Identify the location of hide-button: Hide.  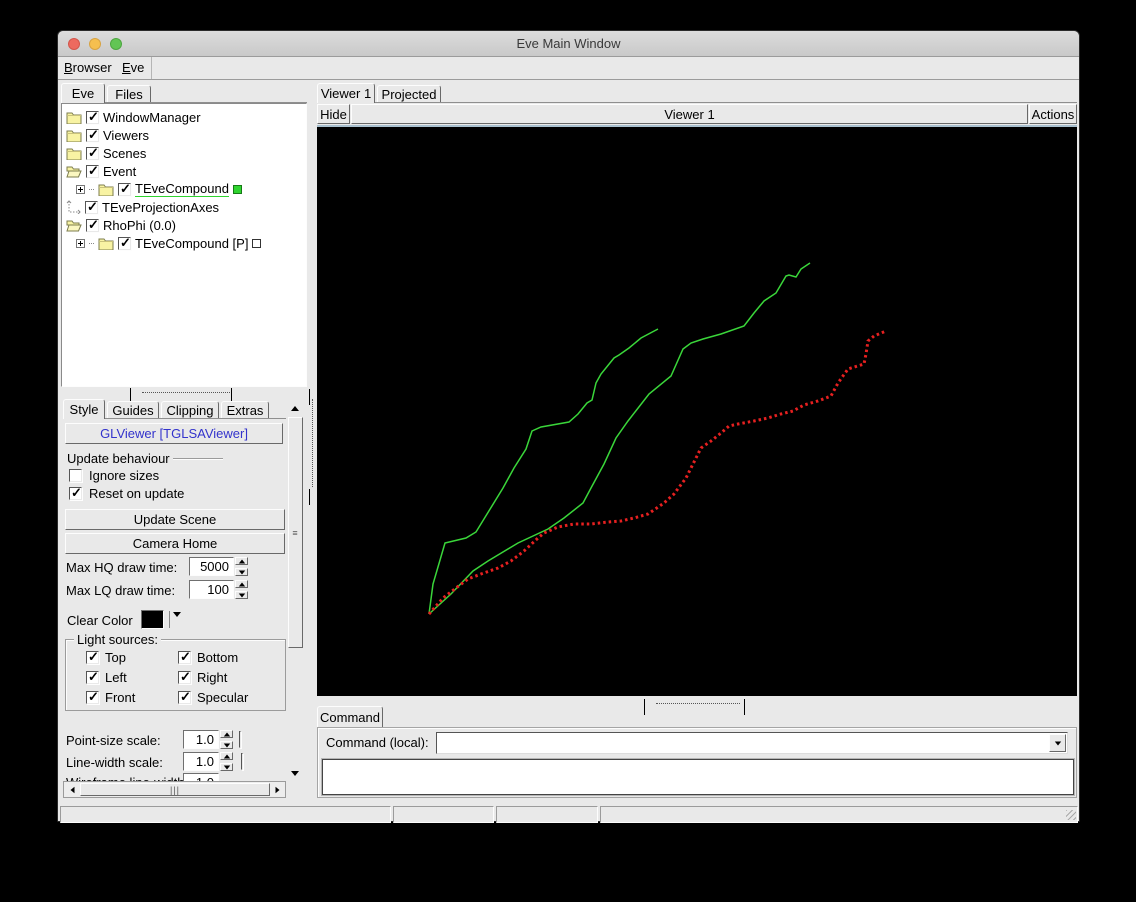
(333, 114).